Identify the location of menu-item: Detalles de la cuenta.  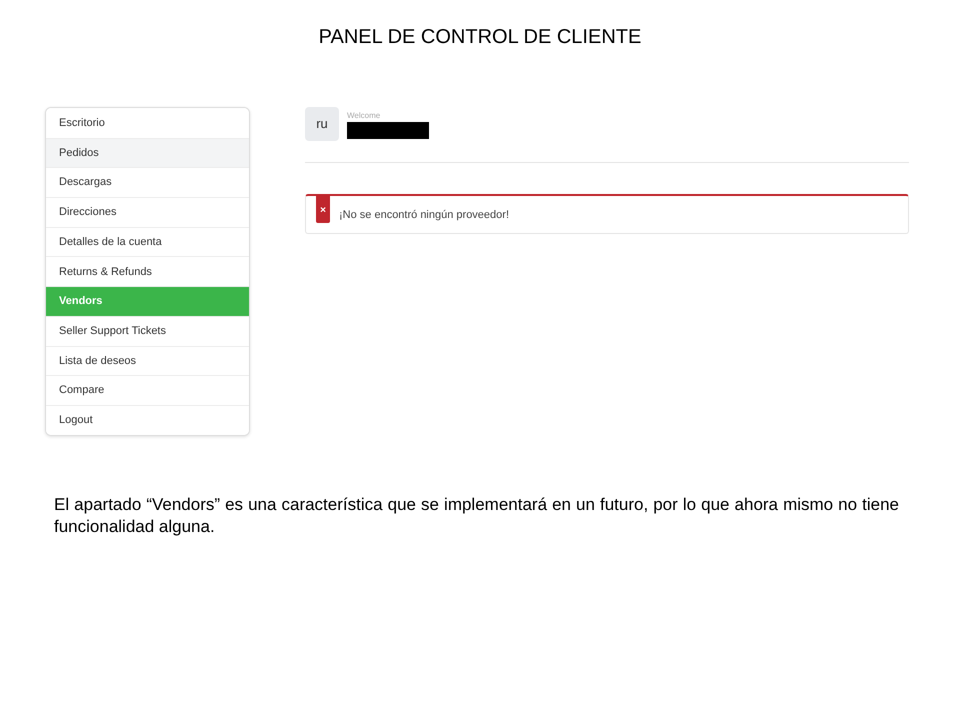
(147, 241).